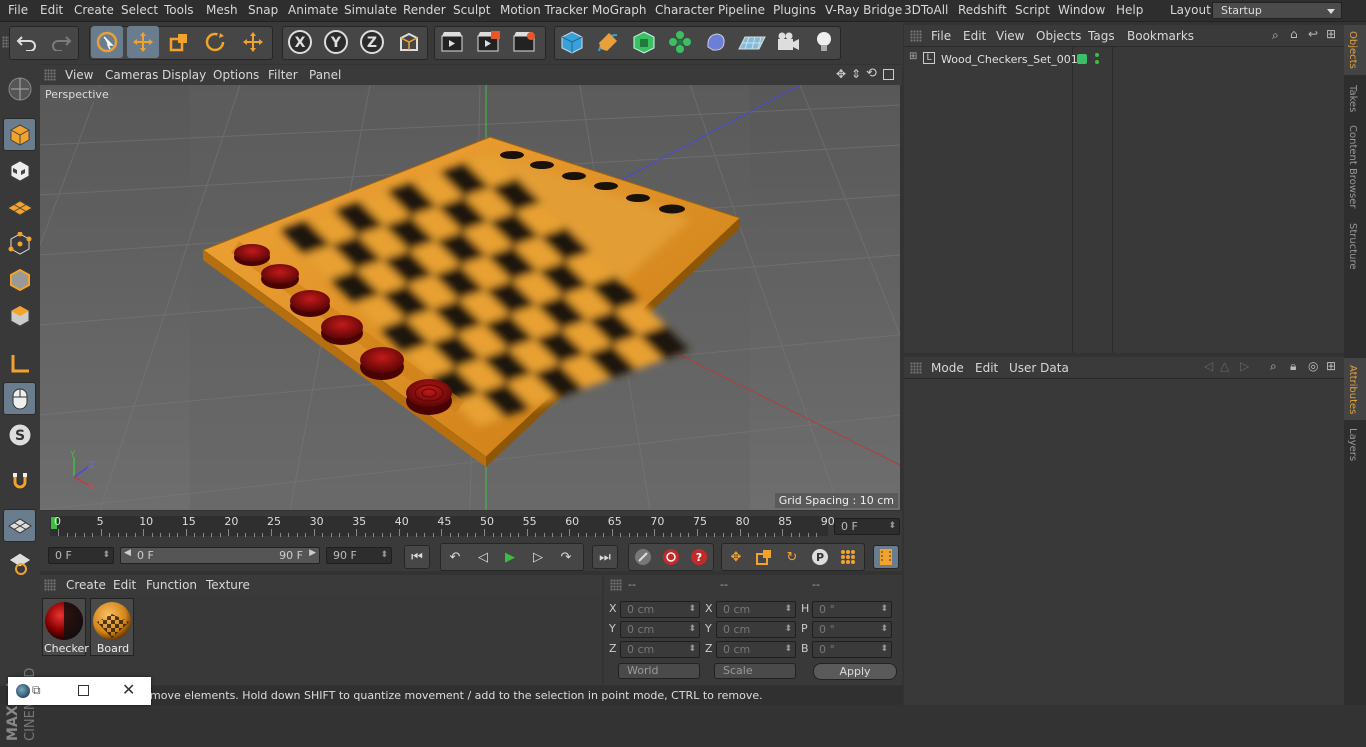 Image resolution: width=1366 pixels, height=747 pixels. Describe the element at coordinates (61, 42) in the screenshot. I see `redo-icon` at that location.